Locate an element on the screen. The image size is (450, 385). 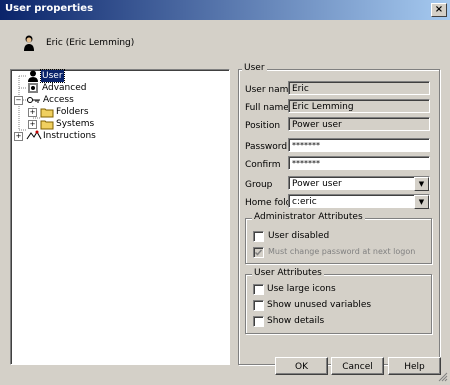
help-button: Help is located at coordinates (414, 366).